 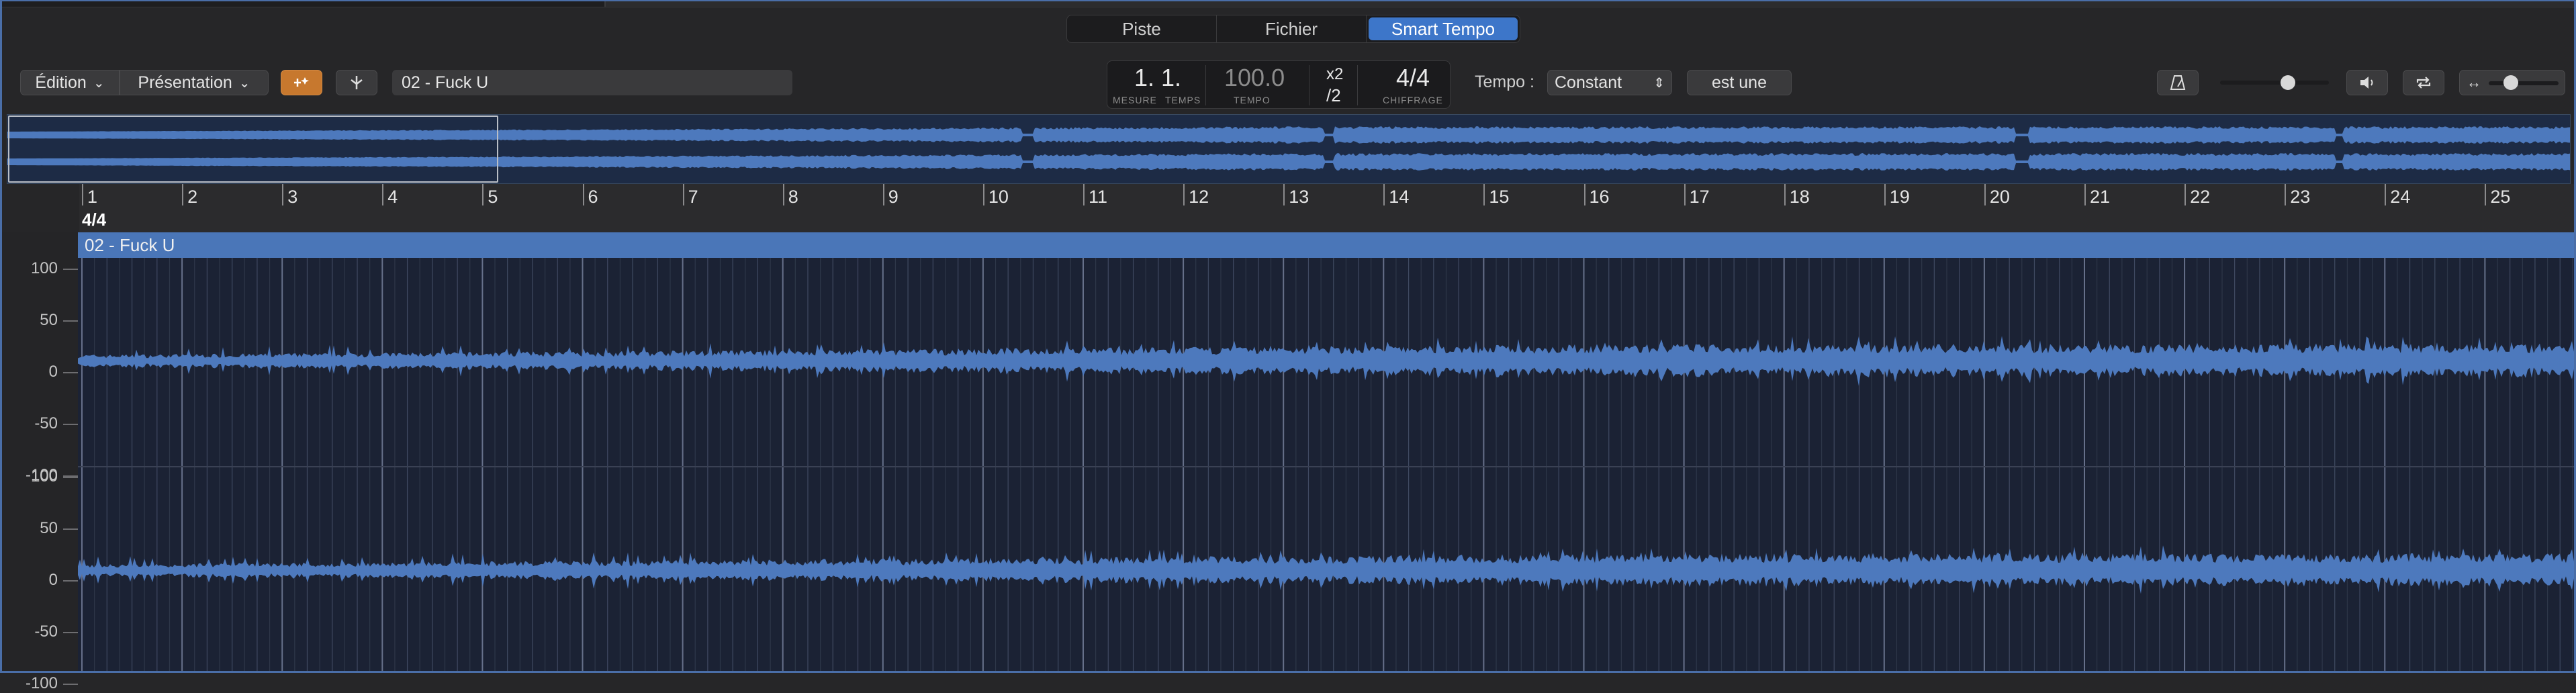 I want to click on bar-number: 8, so click(x=793, y=197).